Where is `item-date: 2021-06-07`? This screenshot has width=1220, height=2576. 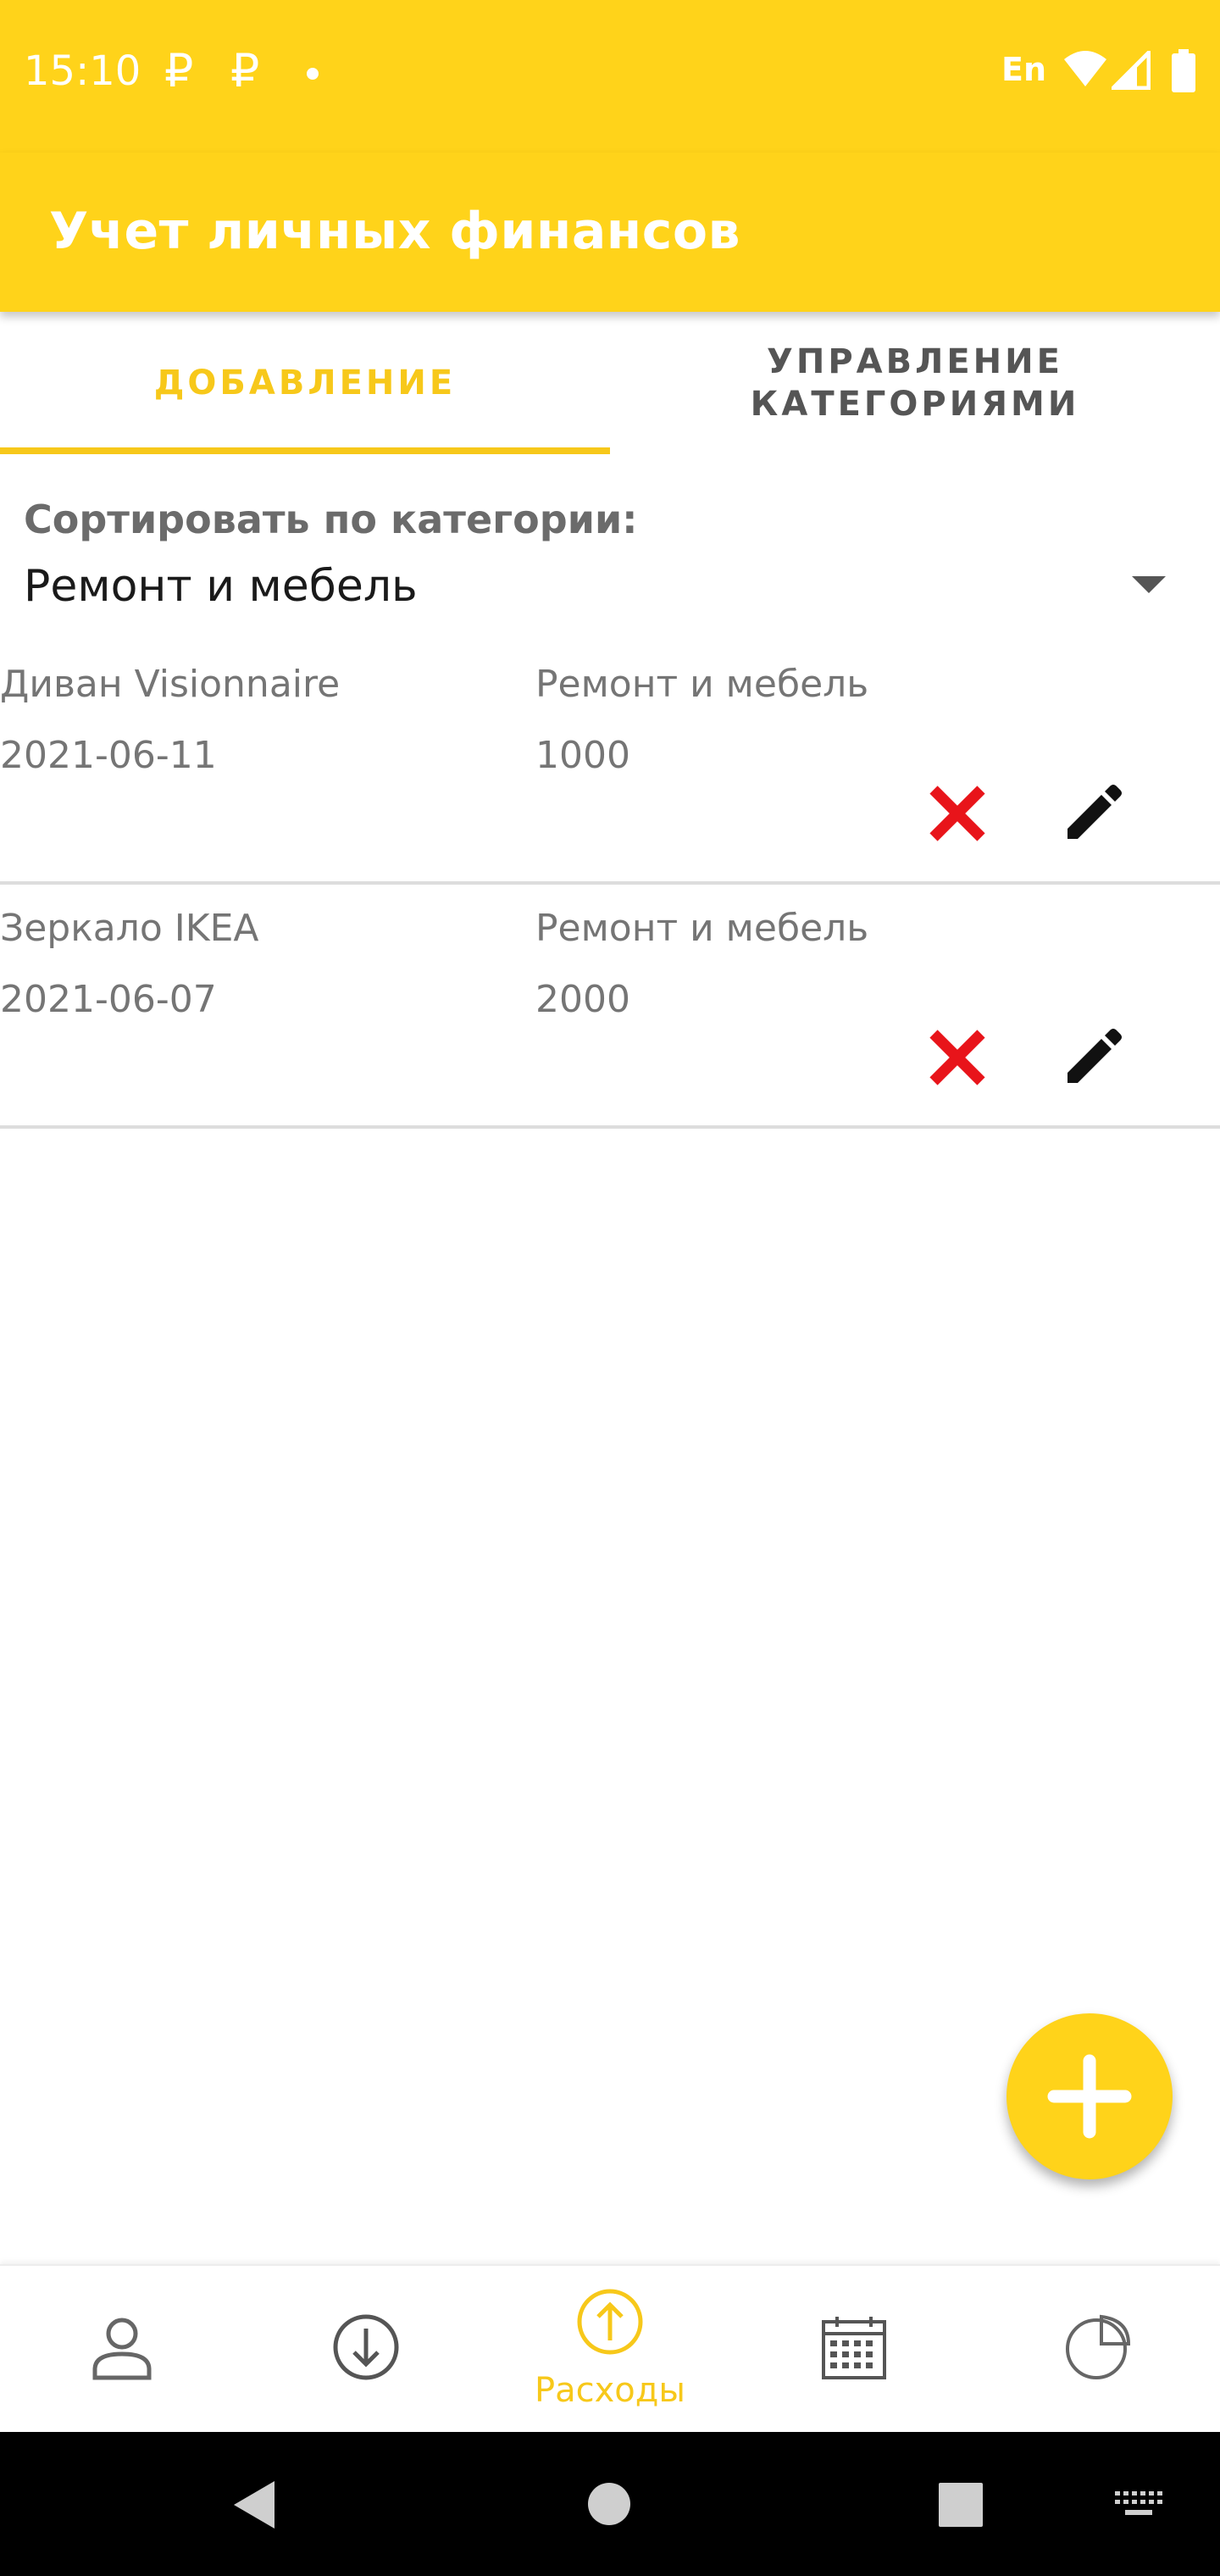 item-date: 2021-06-07 is located at coordinates (108, 1000).